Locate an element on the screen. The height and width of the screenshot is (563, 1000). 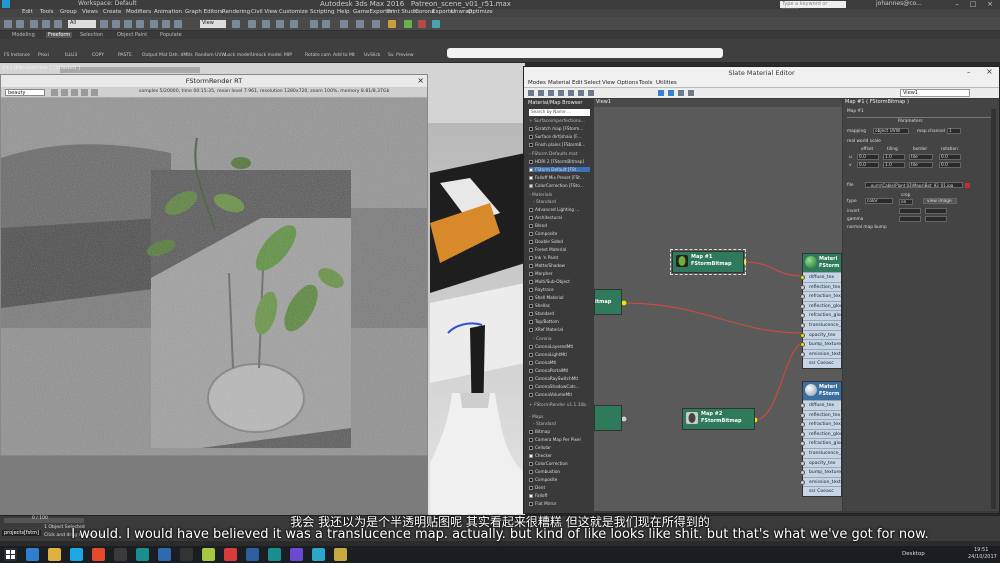
scale-icon is located at coordinates (178, 24).